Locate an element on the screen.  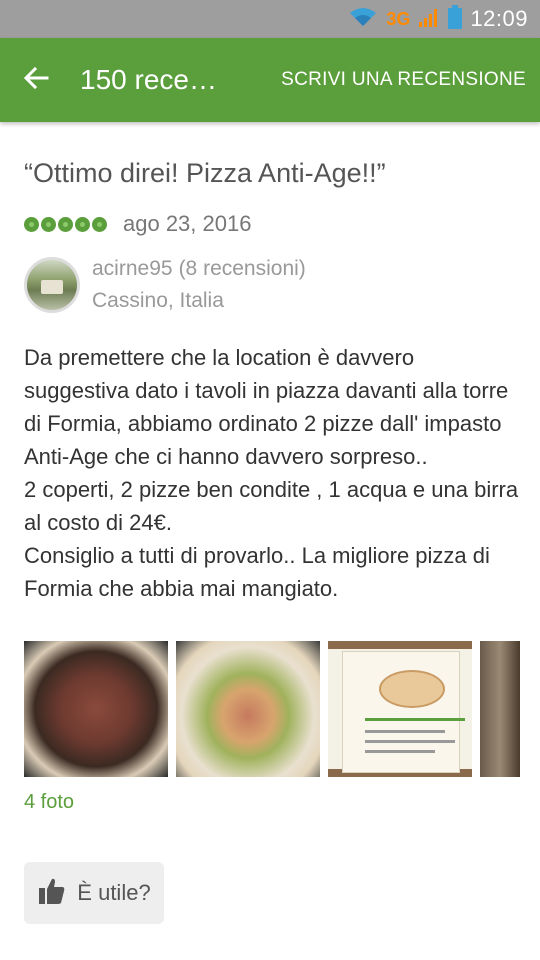
rating-row: ago 23, 2016 is located at coordinates (272, 224).